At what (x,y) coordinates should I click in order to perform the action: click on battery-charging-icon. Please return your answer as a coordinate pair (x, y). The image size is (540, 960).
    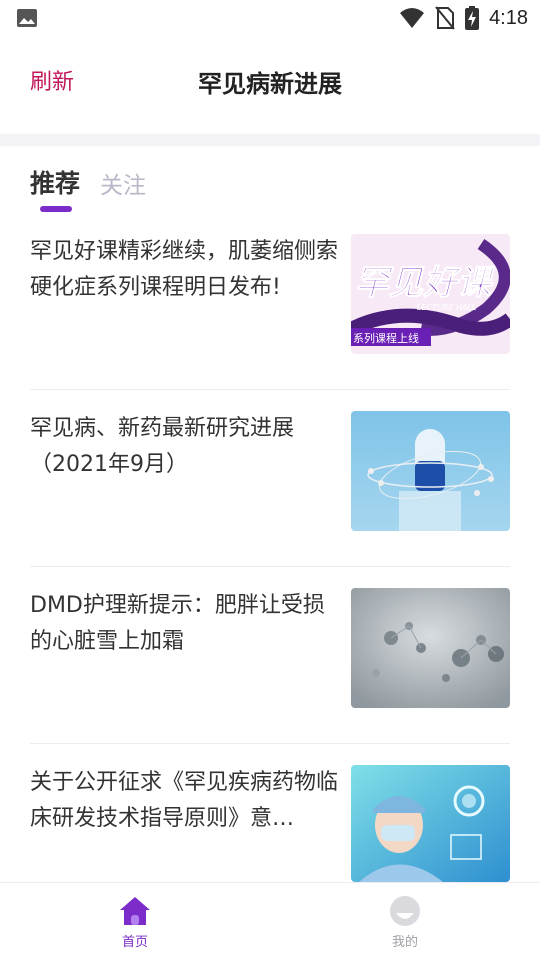
    Looking at the image, I should click on (472, 18).